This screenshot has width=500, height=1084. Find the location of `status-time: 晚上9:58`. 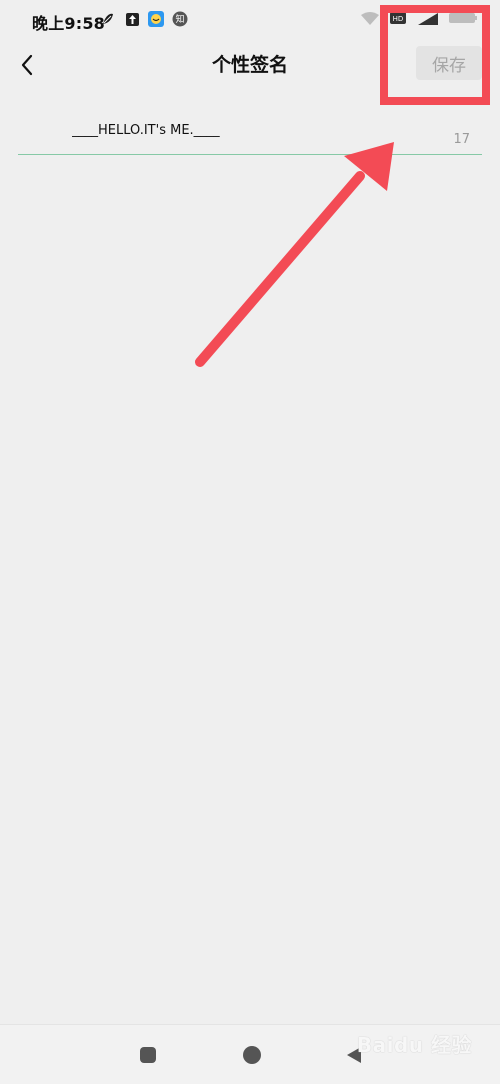

status-time: 晚上9:58 is located at coordinates (68, 23).